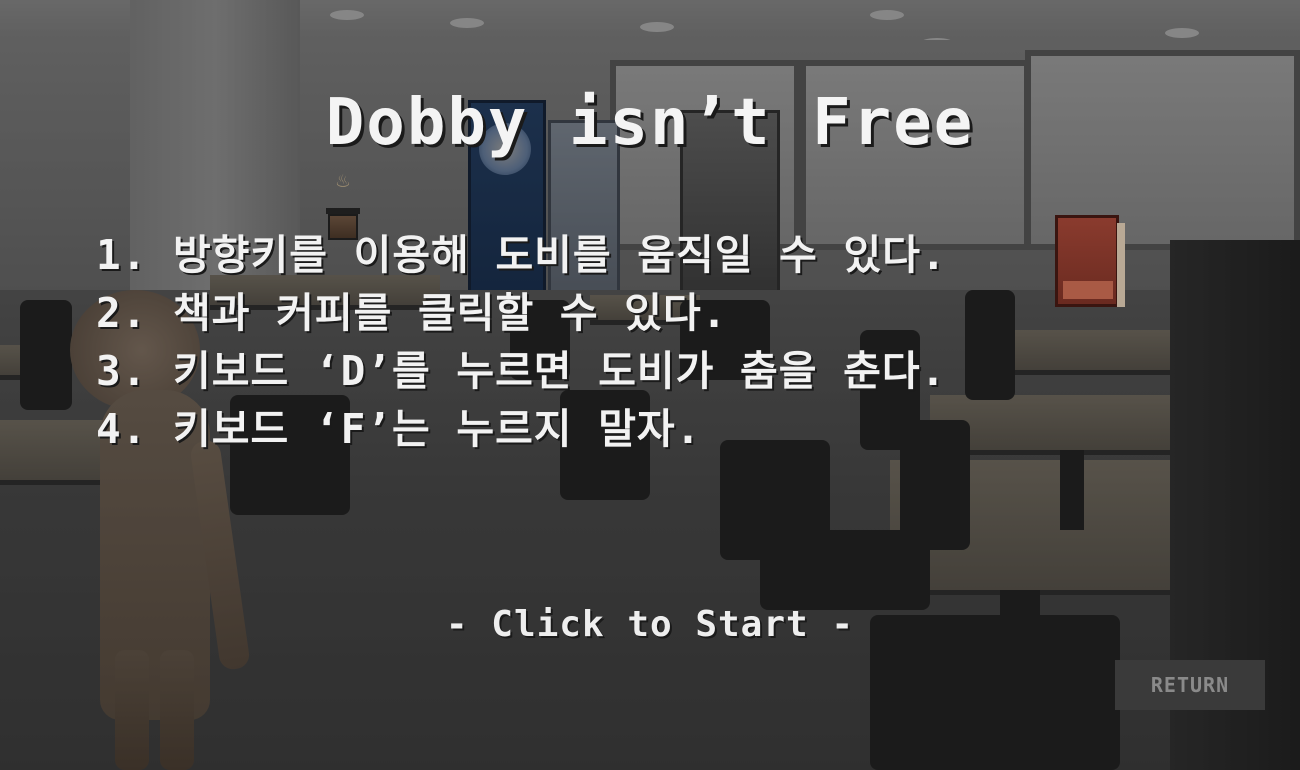 This screenshot has width=1300, height=770. What do you see at coordinates (412, 313) in the screenshot?
I see `rule-2: 2. 책과 커피를 클릭할 수 있다.` at bounding box center [412, 313].